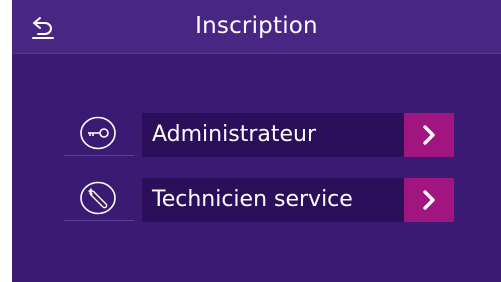  I want to click on back-button, so click(44, 27).